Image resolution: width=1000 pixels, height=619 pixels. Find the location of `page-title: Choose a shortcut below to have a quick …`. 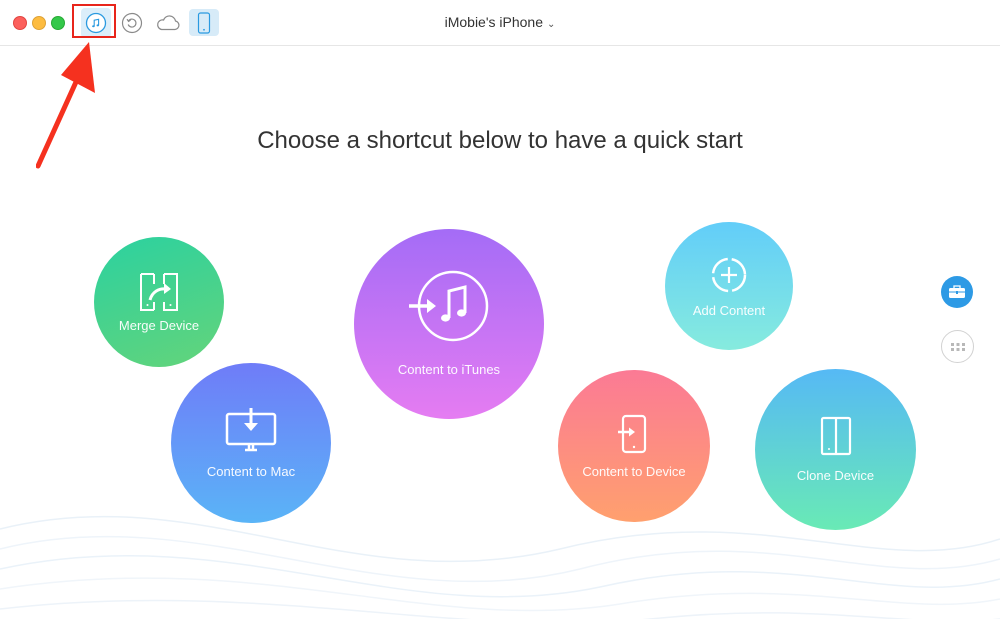

page-title: Choose a shortcut below to have a quick … is located at coordinates (500, 140).